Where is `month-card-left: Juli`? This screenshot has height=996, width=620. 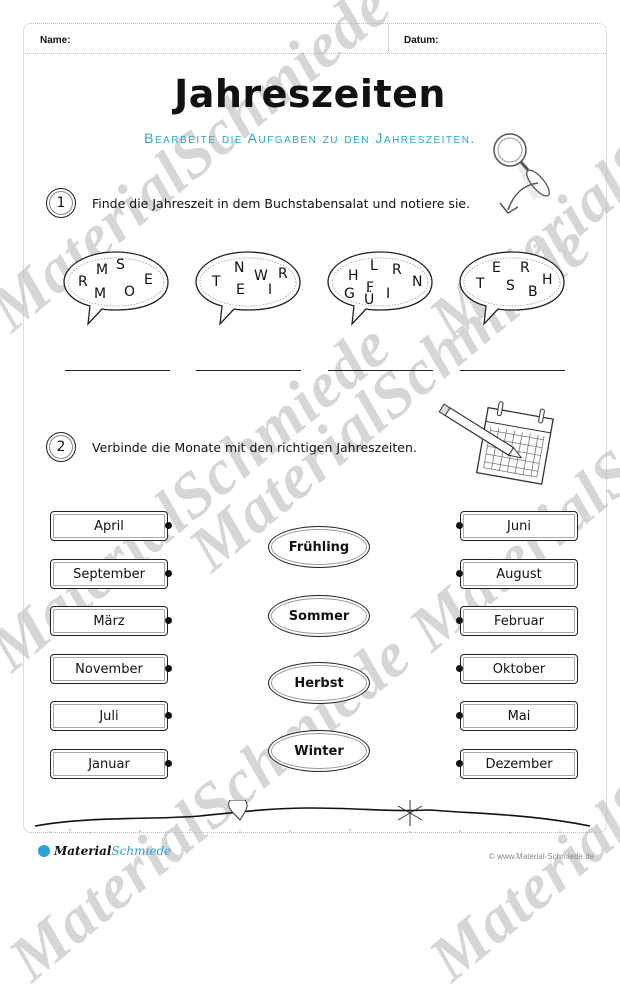 month-card-left: Juli is located at coordinates (111, 716).